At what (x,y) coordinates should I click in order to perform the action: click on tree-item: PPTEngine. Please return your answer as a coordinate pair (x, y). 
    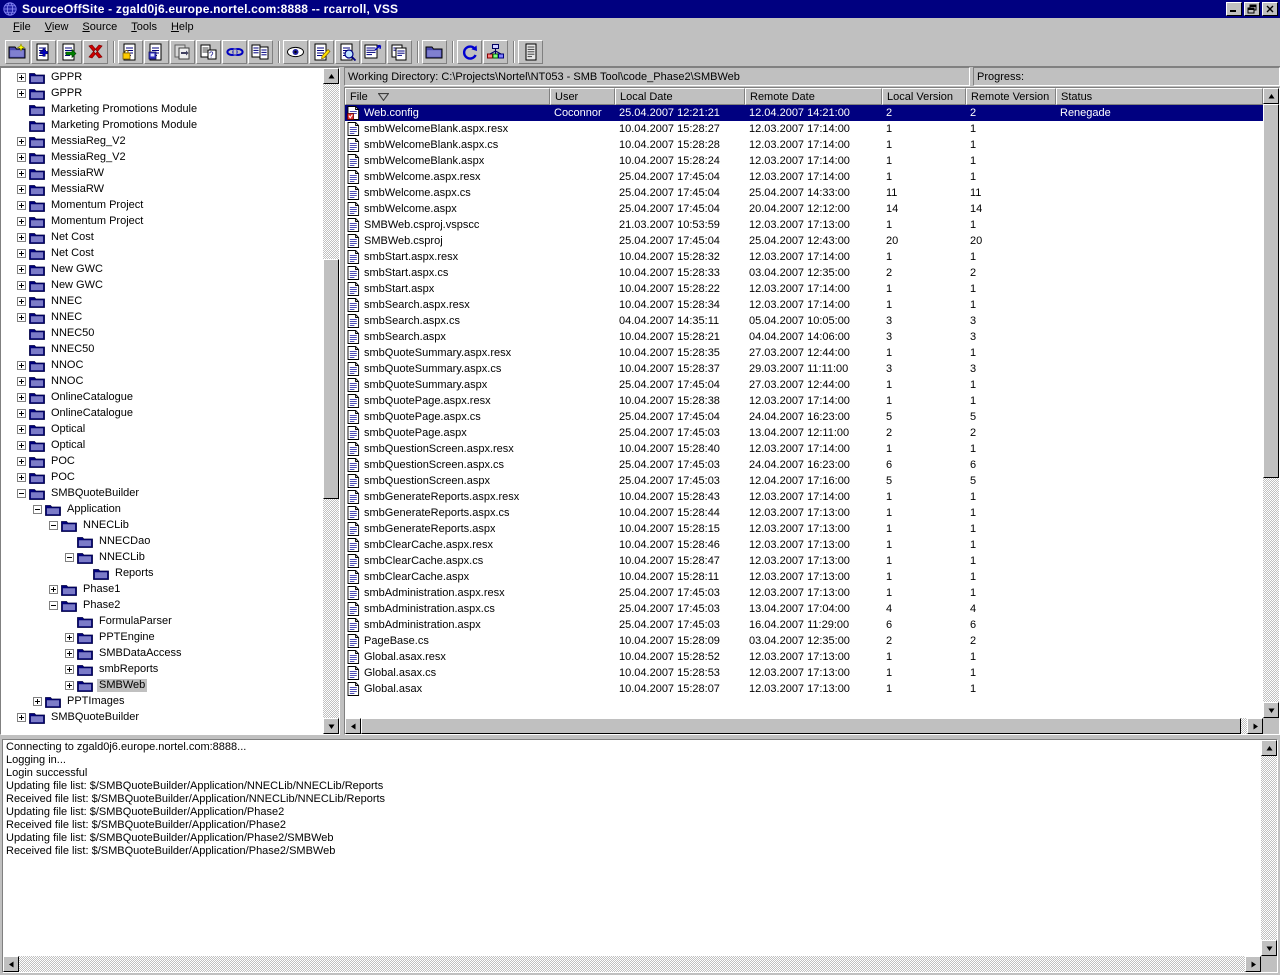
    Looking at the image, I should click on (162, 637).